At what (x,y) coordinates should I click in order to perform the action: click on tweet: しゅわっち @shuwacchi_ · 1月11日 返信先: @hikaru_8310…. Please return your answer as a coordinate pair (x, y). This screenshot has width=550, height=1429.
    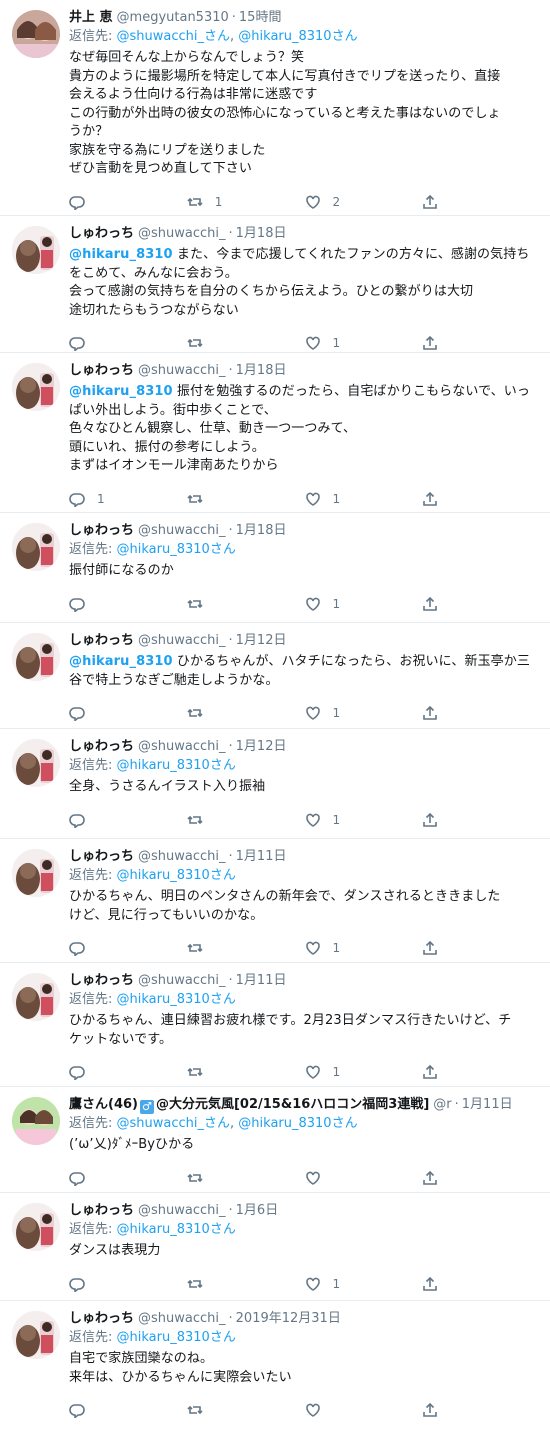
    Looking at the image, I should click on (275, 901).